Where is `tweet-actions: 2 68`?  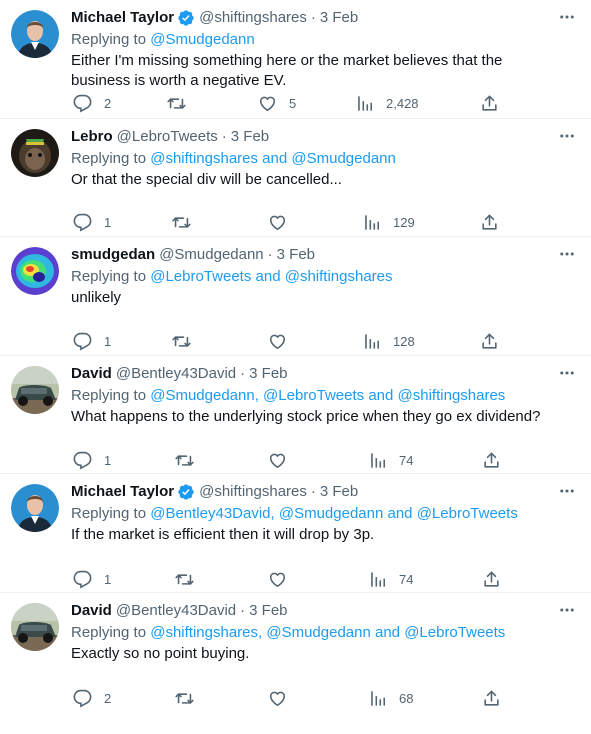 tweet-actions: 2 68 is located at coordinates (295, 704).